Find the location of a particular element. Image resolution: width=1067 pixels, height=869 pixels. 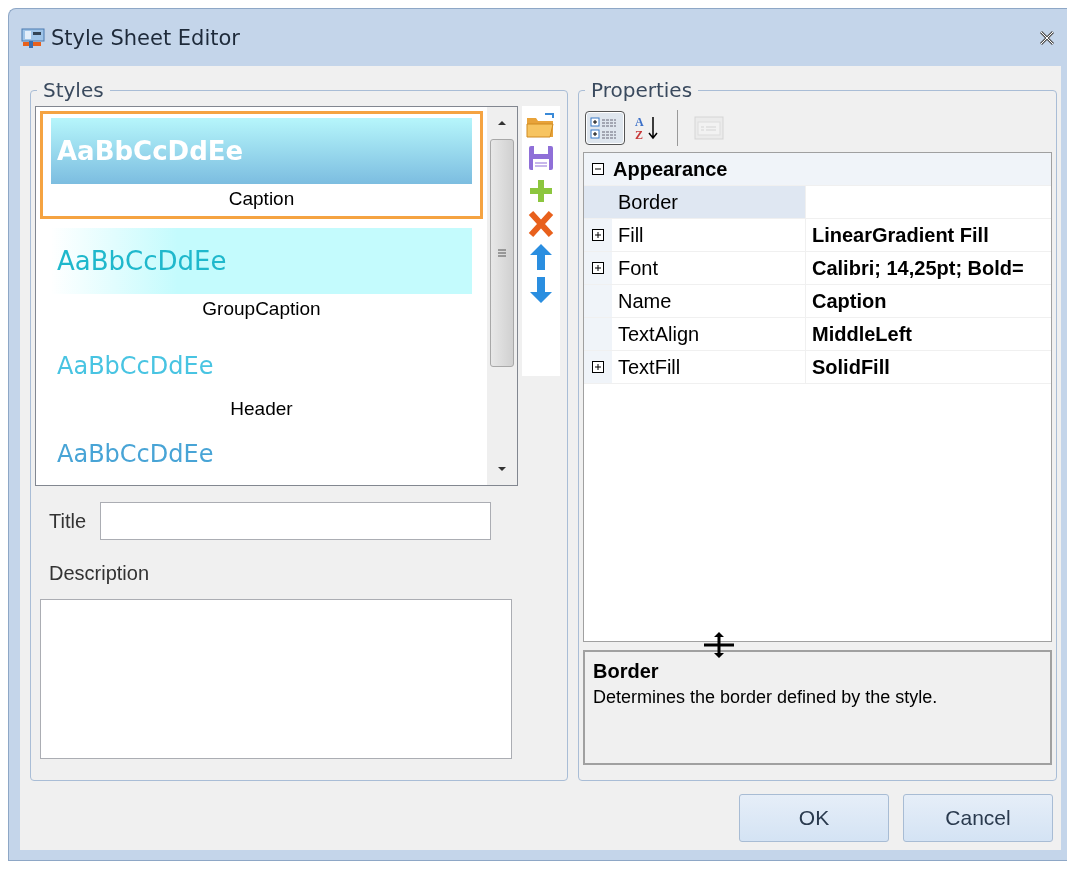

scroll-down-icon is located at coordinates (502, 469).